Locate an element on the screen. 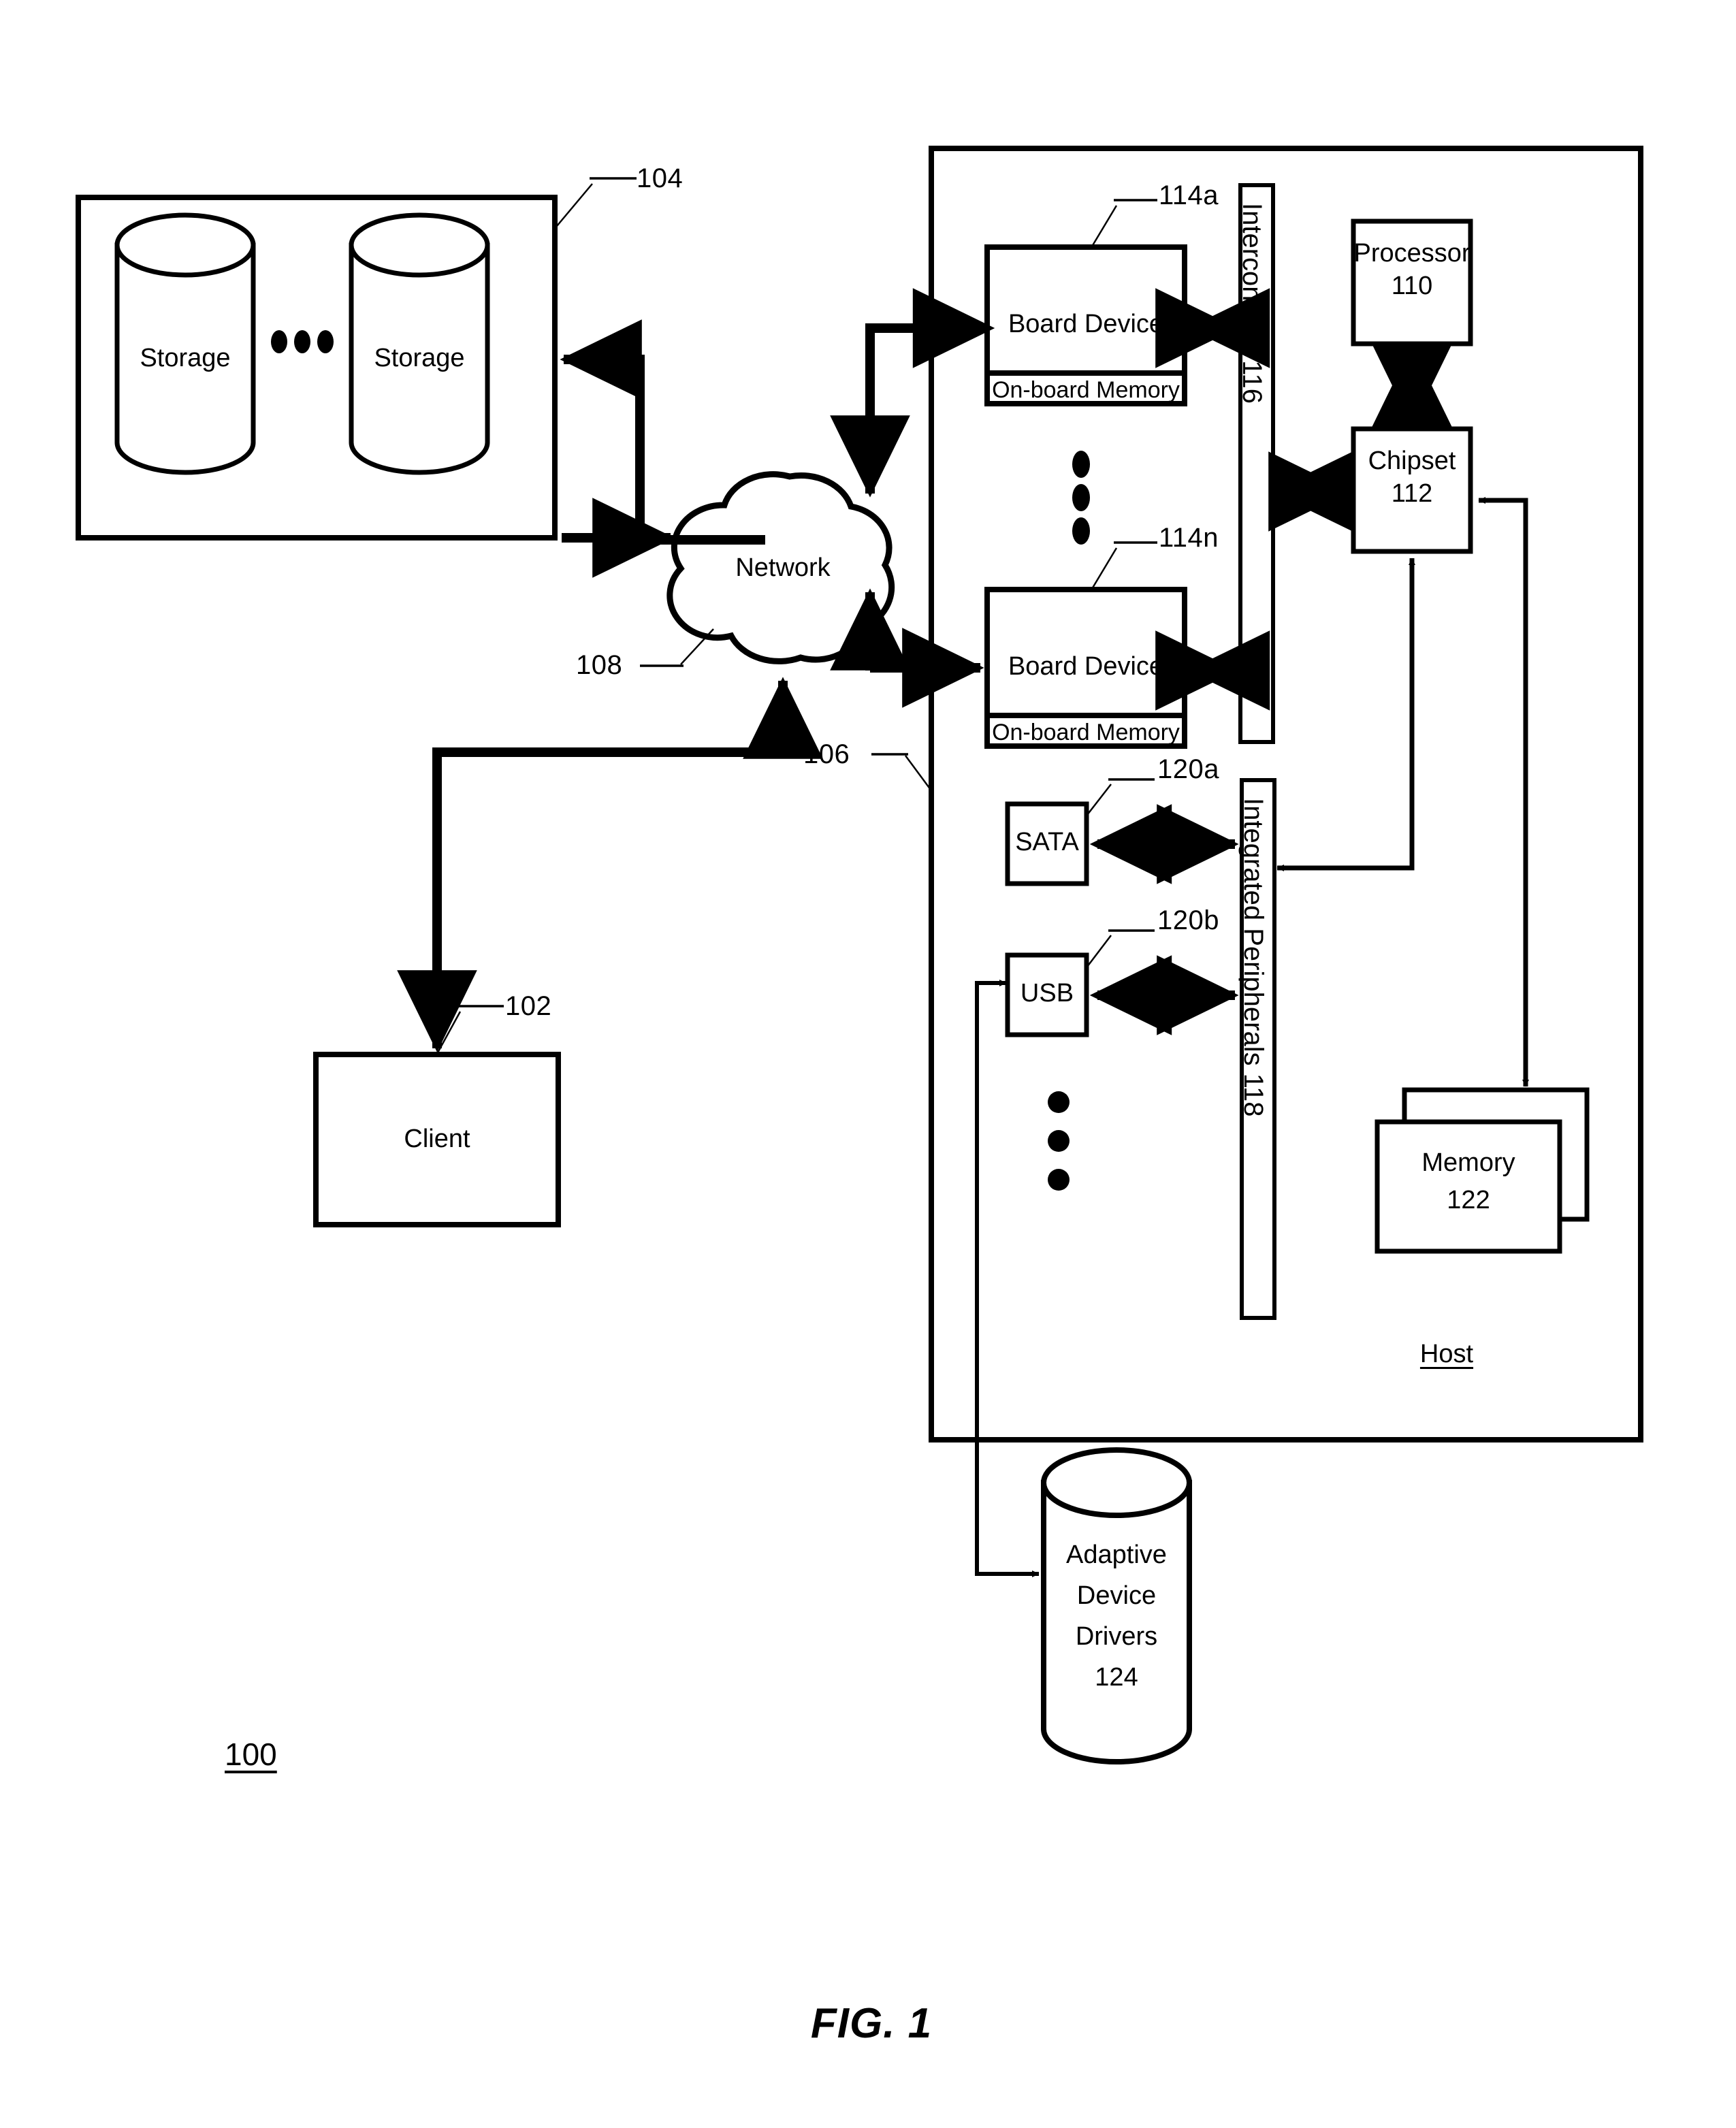  processor-box-group is located at coordinates (1412, 282).